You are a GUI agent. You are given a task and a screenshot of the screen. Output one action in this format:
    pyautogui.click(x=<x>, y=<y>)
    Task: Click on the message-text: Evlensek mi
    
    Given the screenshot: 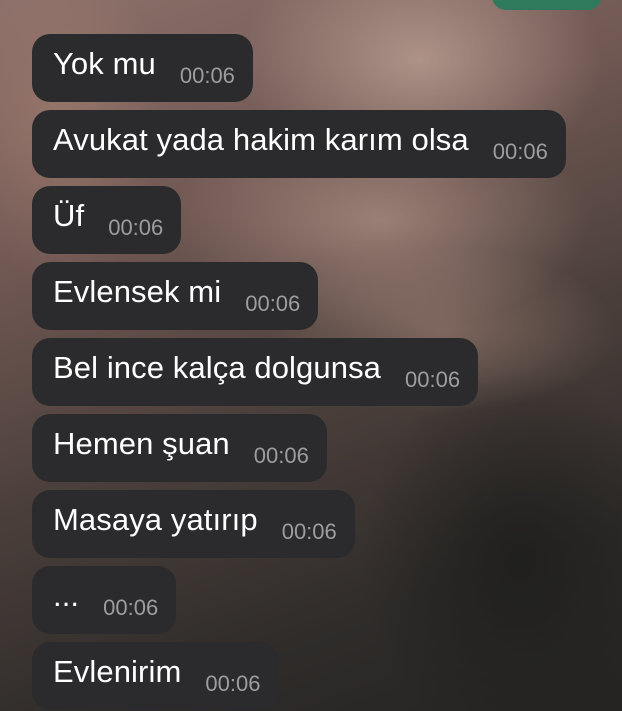 What is the action you would take?
    pyautogui.click(x=137, y=291)
    